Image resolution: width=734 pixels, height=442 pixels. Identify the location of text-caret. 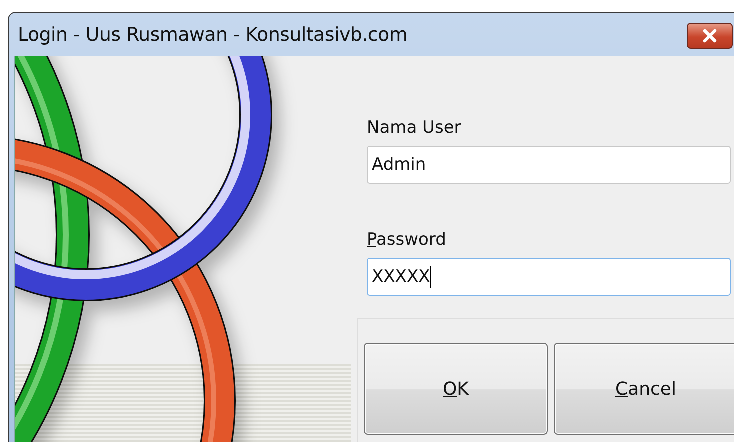
(431, 277).